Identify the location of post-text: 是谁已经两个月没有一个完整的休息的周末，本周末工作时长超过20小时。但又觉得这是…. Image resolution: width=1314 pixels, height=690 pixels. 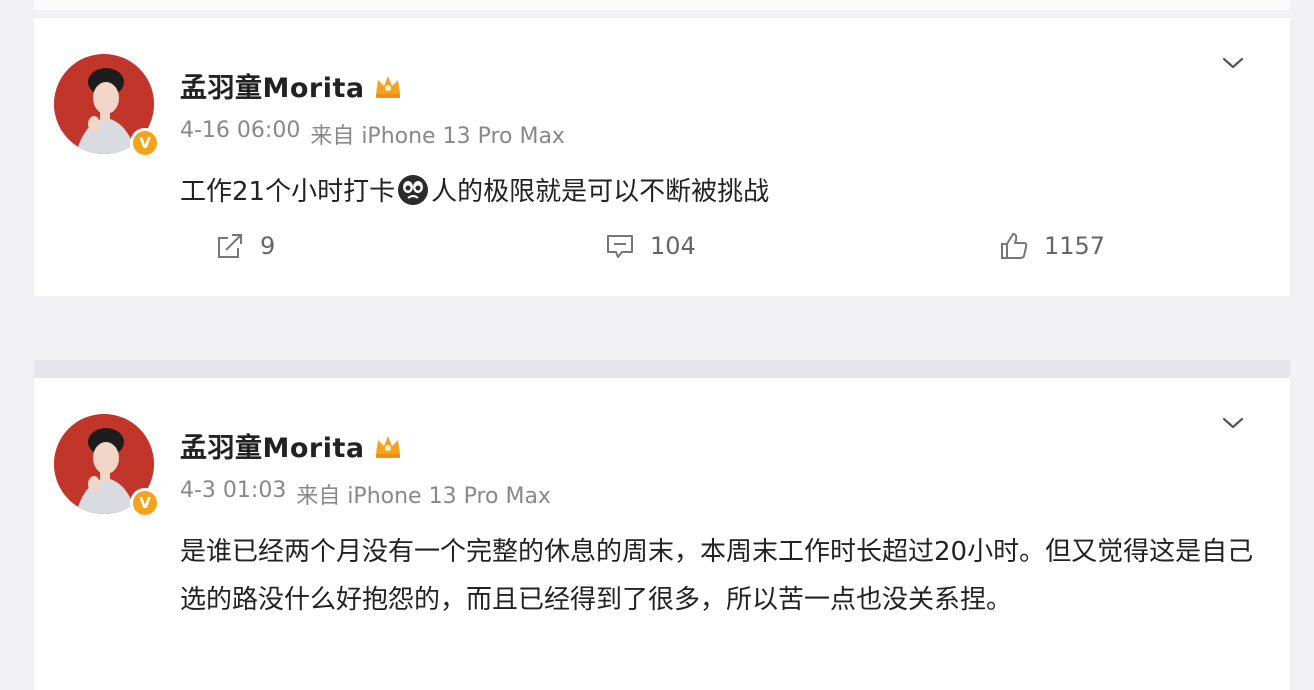
(717, 576).